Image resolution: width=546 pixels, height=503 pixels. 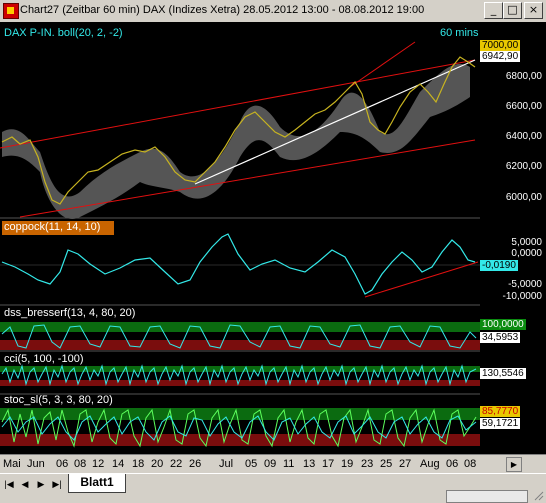 I want to click on interval-label: 60 mins, so click(x=459, y=33).